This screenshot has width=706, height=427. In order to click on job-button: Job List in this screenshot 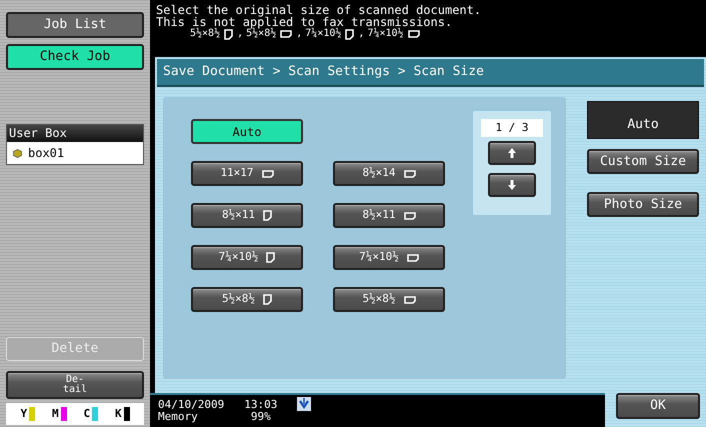, I will do `click(75, 25)`.